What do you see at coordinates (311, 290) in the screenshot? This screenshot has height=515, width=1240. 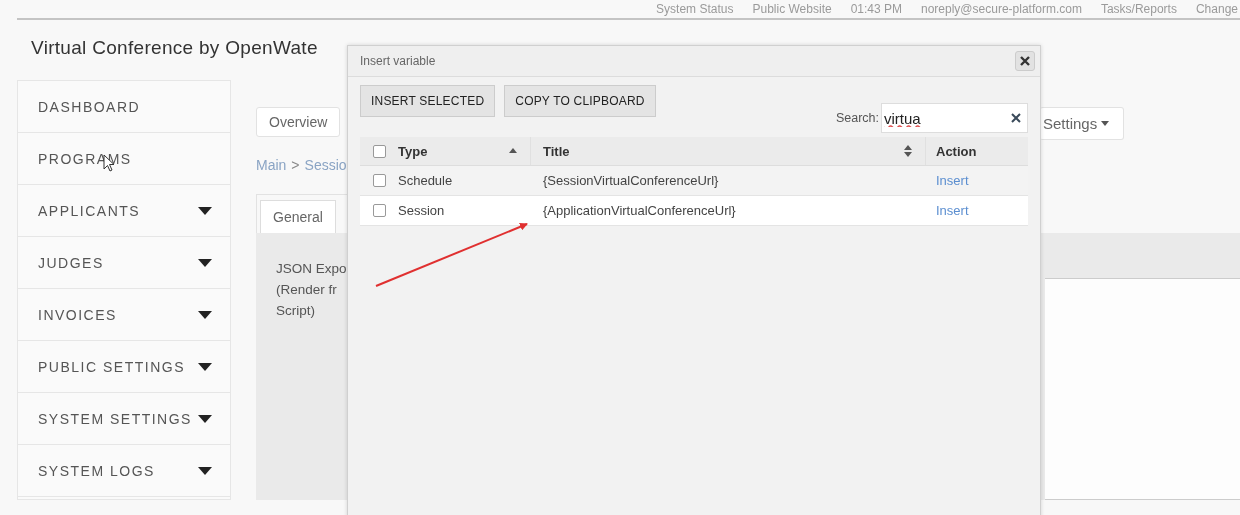 I see `field-label: JSON Expo (Render fr Script)` at bounding box center [311, 290].